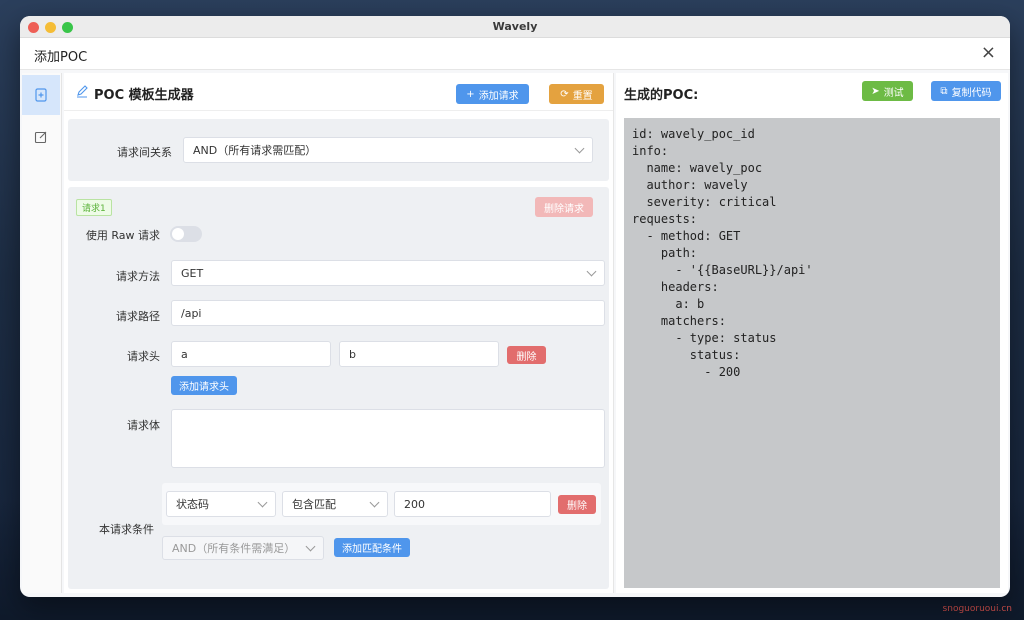 This screenshot has height=620, width=1024. Describe the element at coordinates (352, 354) in the screenshot. I see `header-value-value: b` at that location.